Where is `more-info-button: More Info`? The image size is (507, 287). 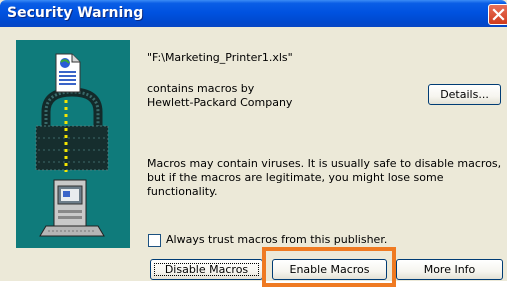 more-info-button: More Info is located at coordinates (449, 269).